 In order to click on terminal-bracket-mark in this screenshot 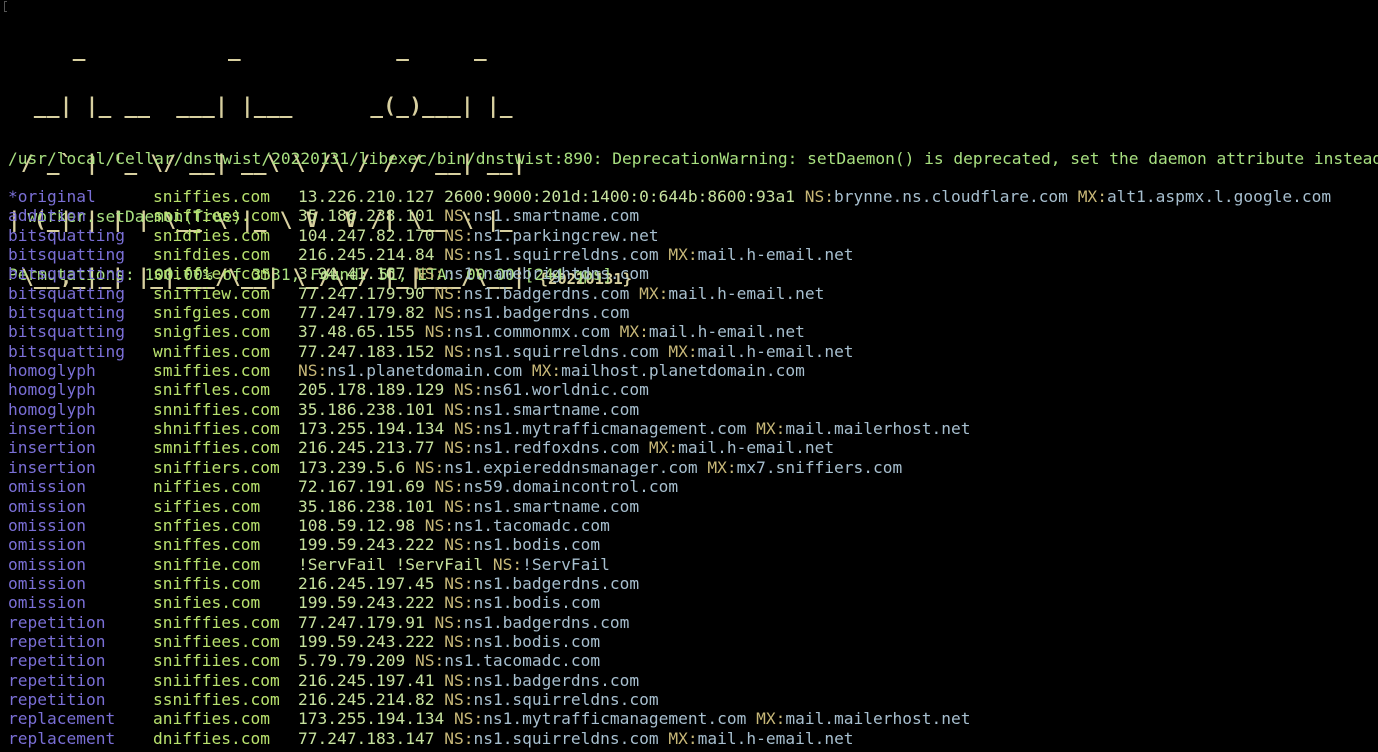, I will do `click(5, 6)`.